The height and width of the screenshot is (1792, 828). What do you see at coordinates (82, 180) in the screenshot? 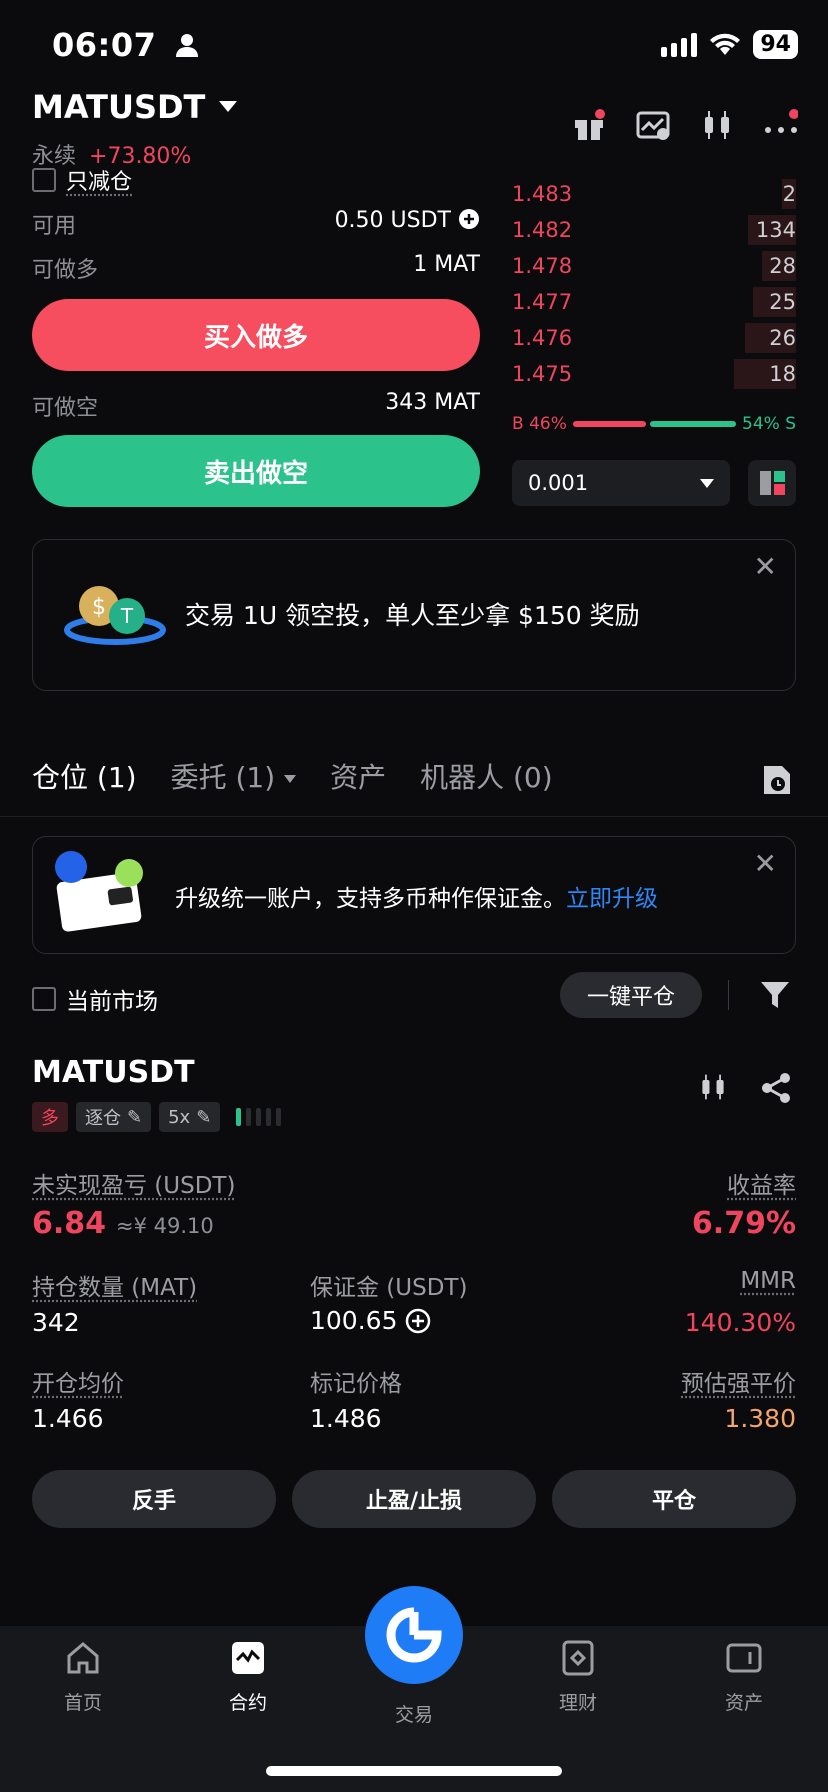
I see `reduce-only-checkbox: 只减仓` at bounding box center [82, 180].